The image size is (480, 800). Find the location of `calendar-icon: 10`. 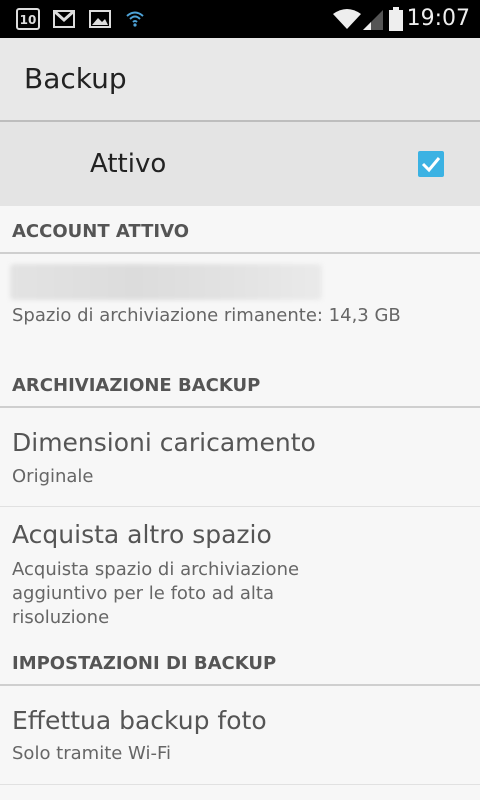

calendar-icon: 10 is located at coordinates (28, 19).